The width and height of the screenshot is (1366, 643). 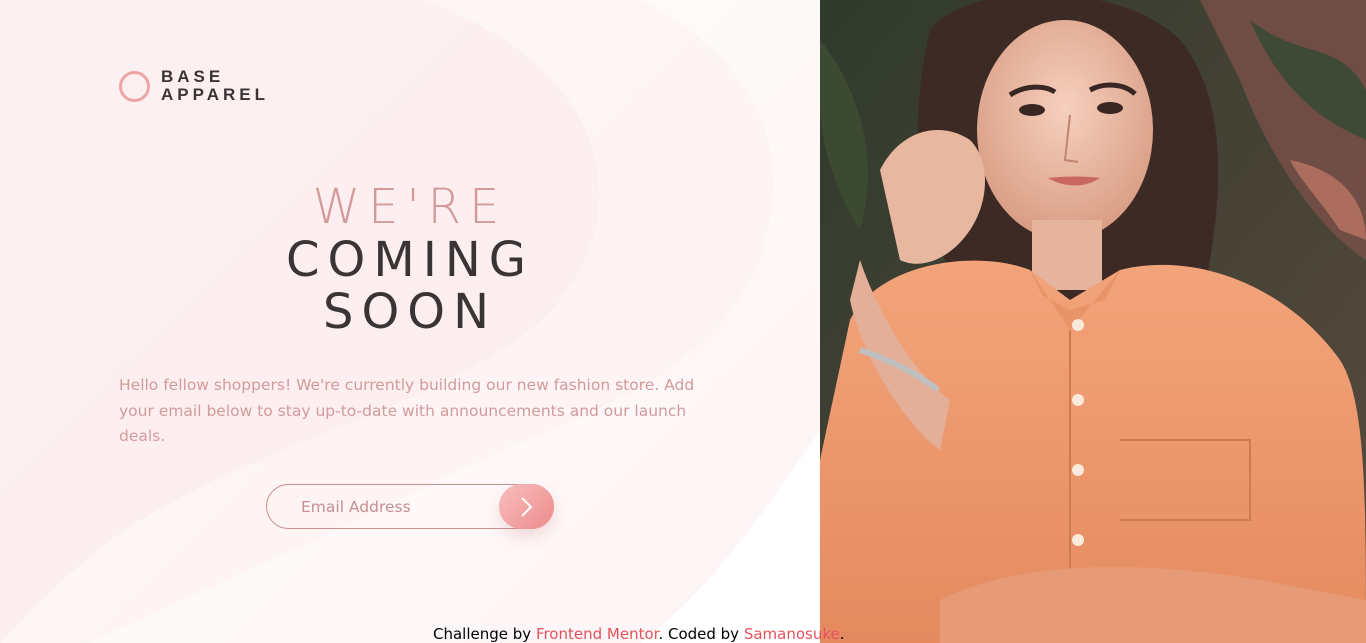 What do you see at coordinates (410, 207) in the screenshot?
I see `headline-light-word: WE'RE` at bounding box center [410, 207].